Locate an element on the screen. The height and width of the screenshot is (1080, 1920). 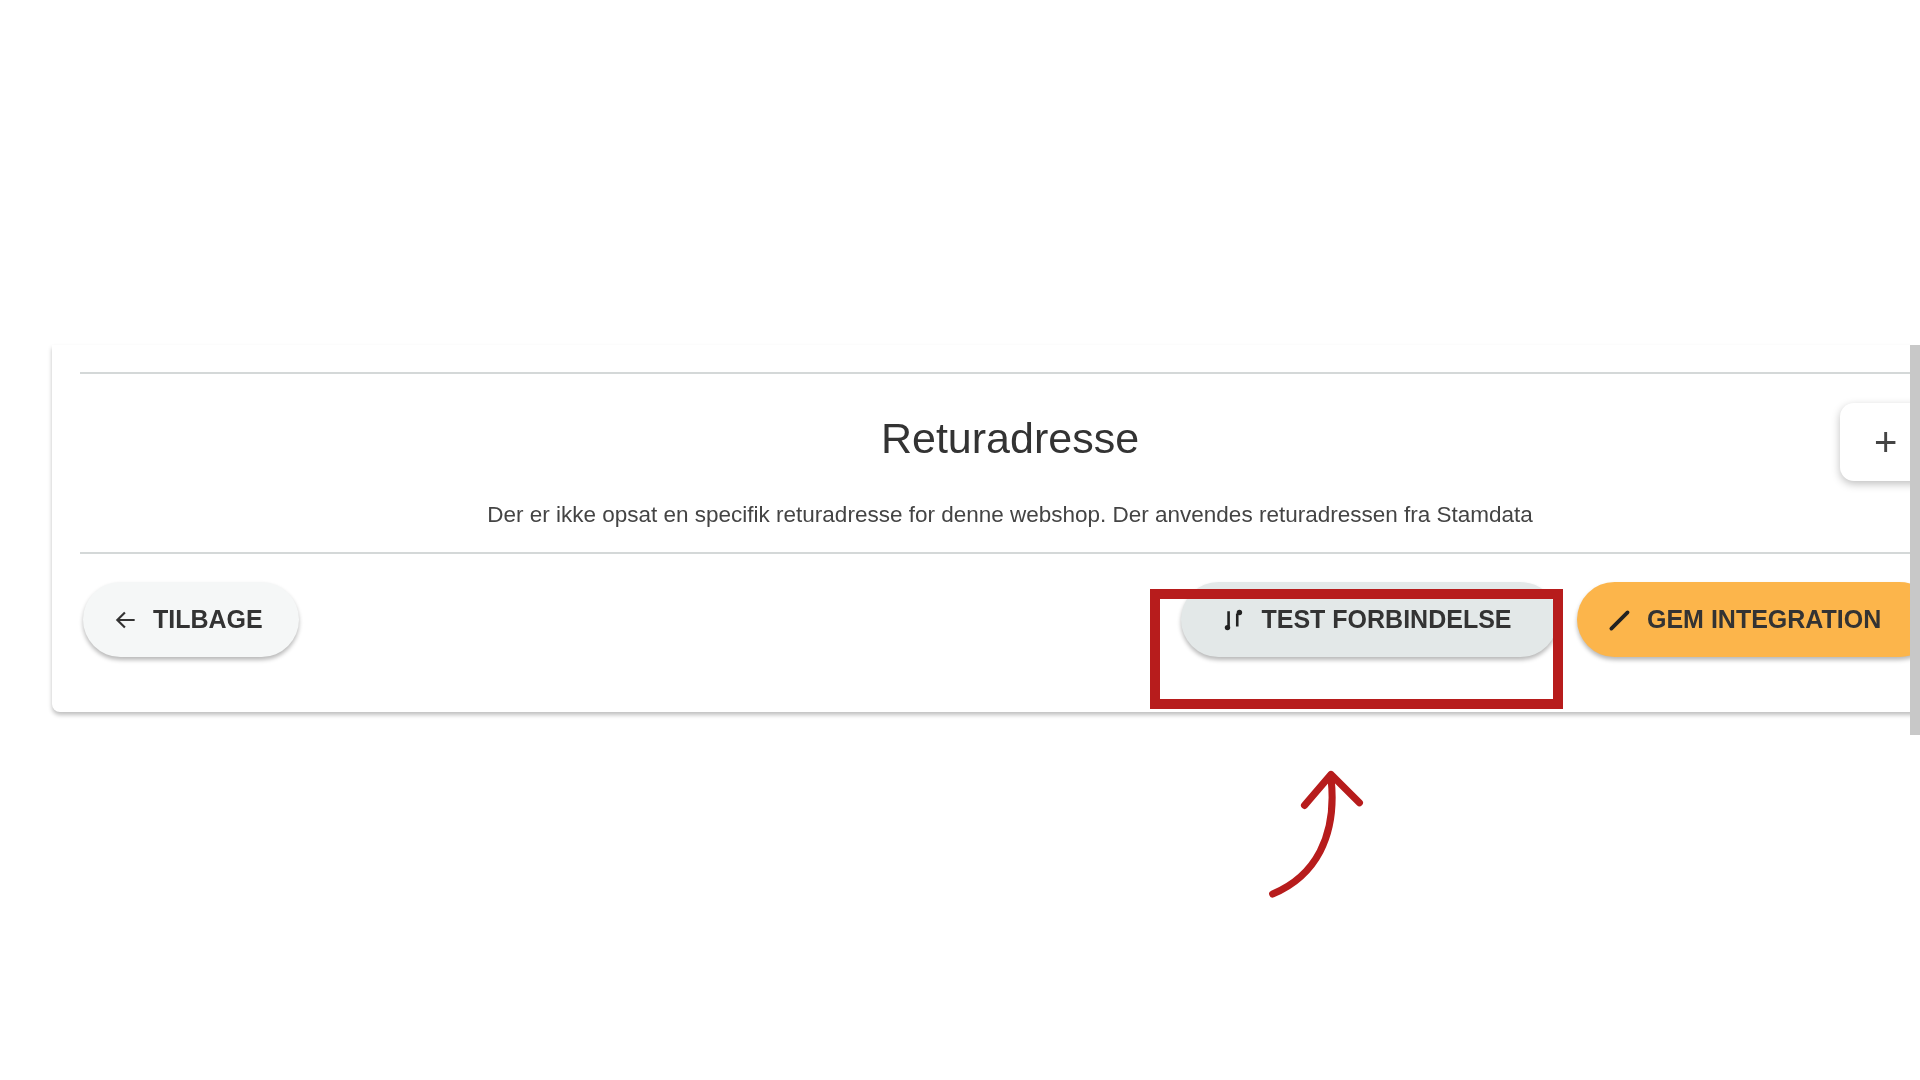
section-description: Der er ikke opsat en specifik returadresse for denne webshop. Der anvendes returadressen fra Stamdata is located at coordinates (1010, 515).